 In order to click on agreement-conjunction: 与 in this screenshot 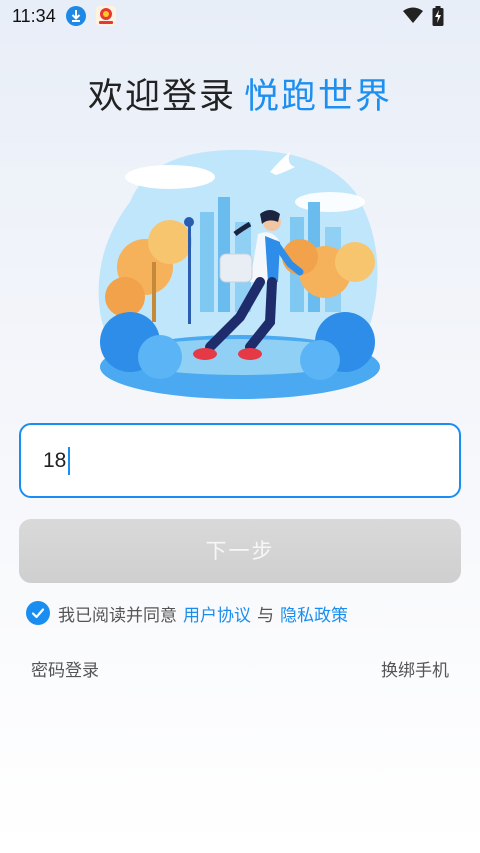, I will do `click(265, 615)`.